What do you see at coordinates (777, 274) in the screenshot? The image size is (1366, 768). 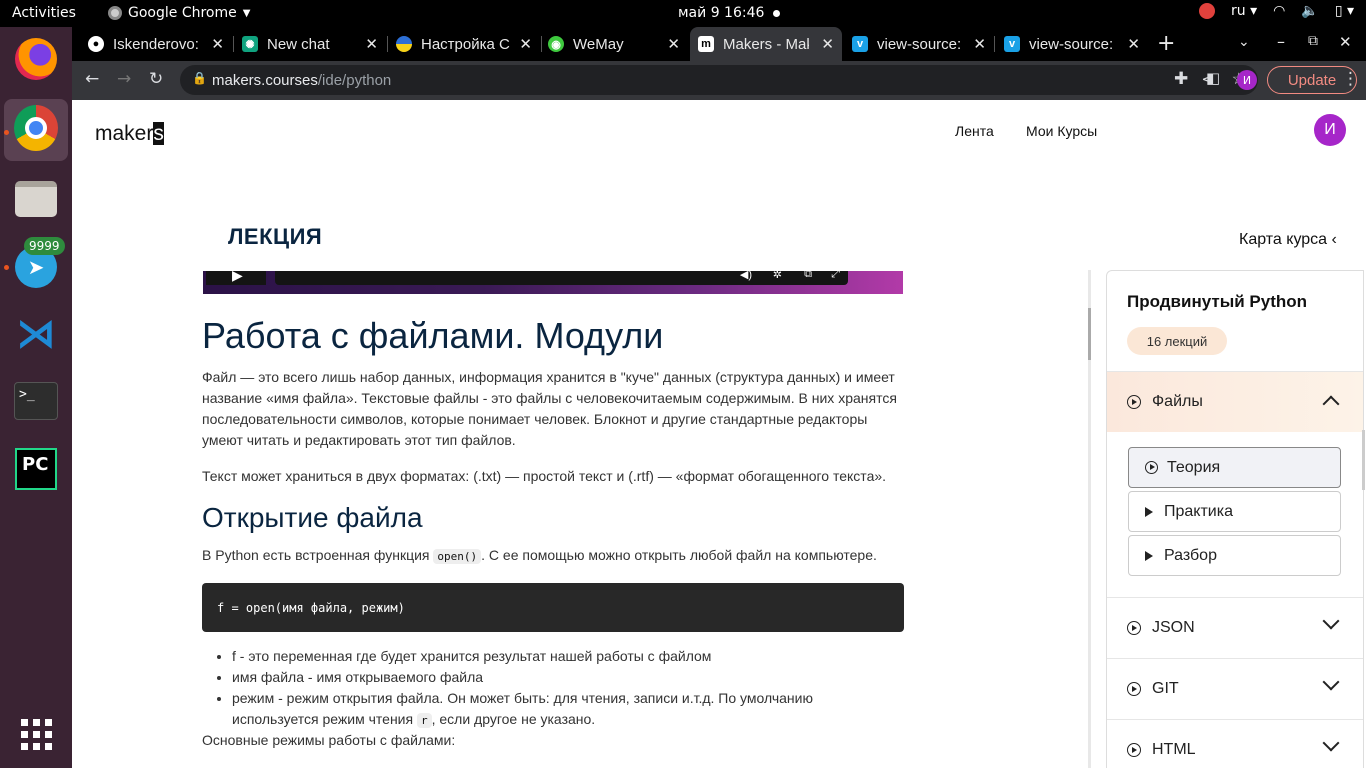 I see `settings-gear-icon: ✲` at bounding box center [777, 274].